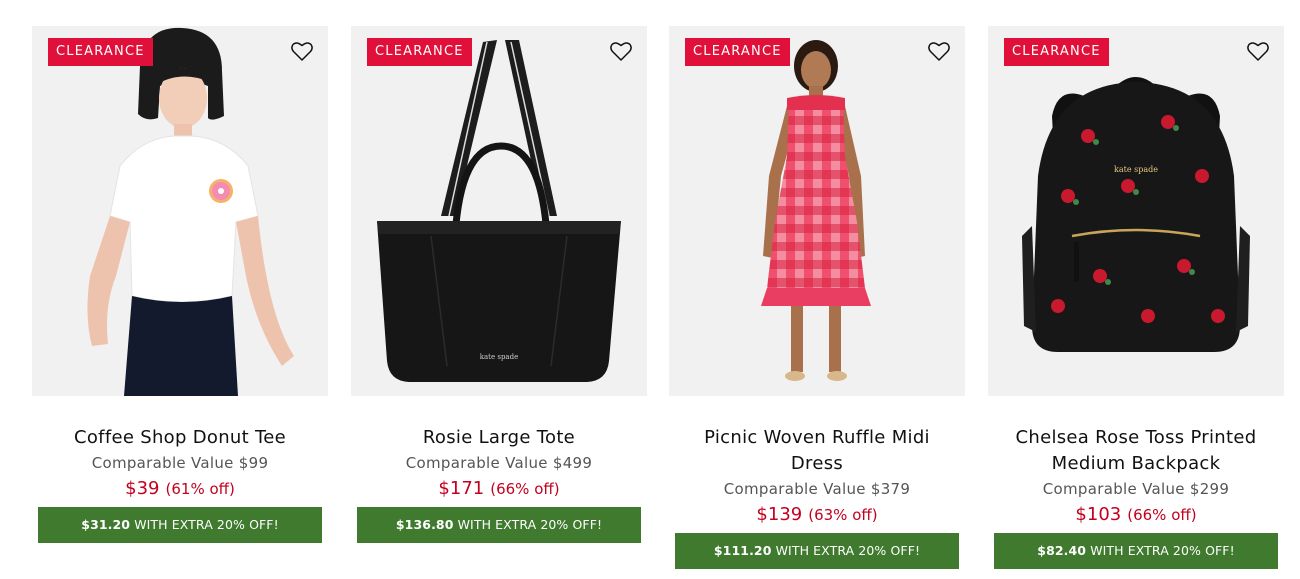  What do you see at coordinates (1098, 514) in the screenshot?
I see `sale-price: $103` at bounding box center [1098, 514].